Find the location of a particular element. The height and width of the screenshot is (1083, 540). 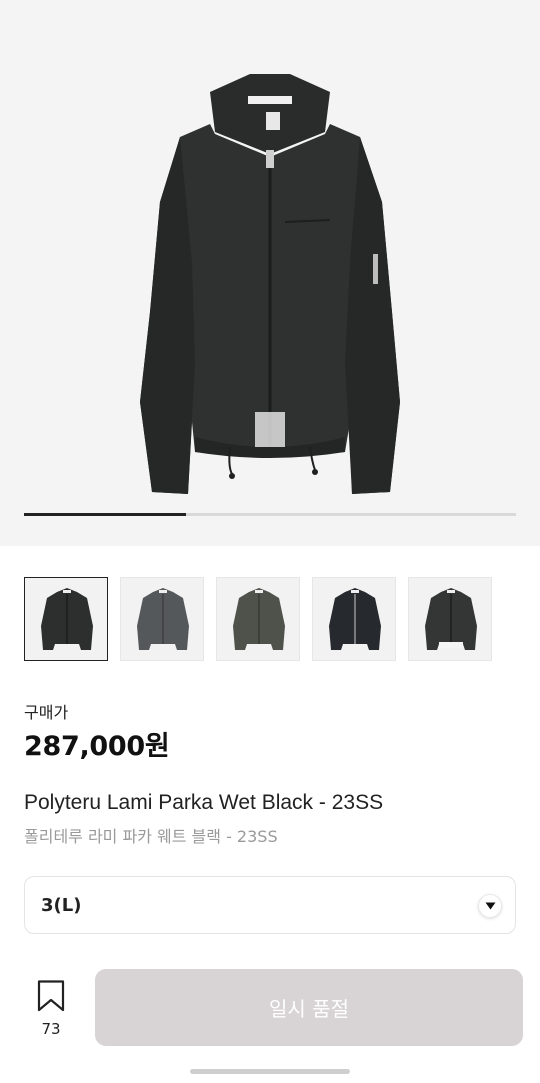

jacket-charcoal-thumbnail is located at coordinates (451, 619).